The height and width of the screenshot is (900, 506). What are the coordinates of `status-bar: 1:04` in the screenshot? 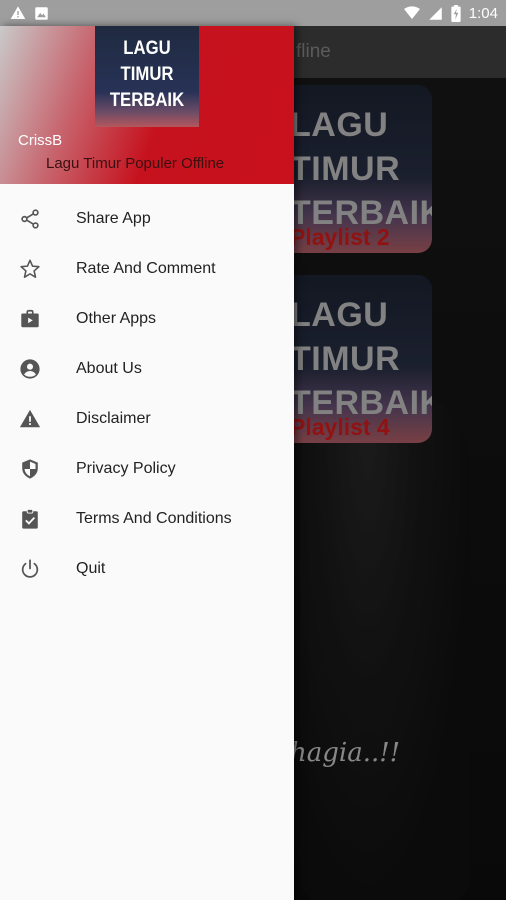 It's located at (253, 13).